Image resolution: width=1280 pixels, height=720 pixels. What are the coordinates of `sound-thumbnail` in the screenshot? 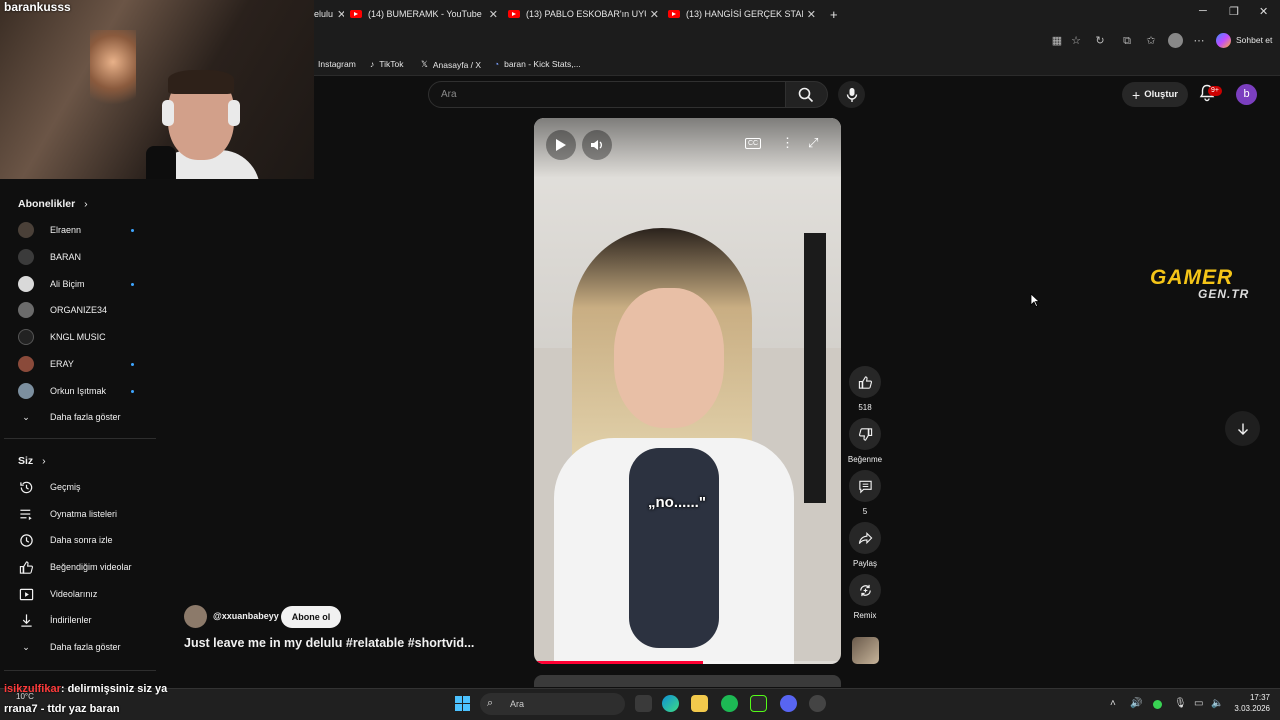 It's located at (865, 650).